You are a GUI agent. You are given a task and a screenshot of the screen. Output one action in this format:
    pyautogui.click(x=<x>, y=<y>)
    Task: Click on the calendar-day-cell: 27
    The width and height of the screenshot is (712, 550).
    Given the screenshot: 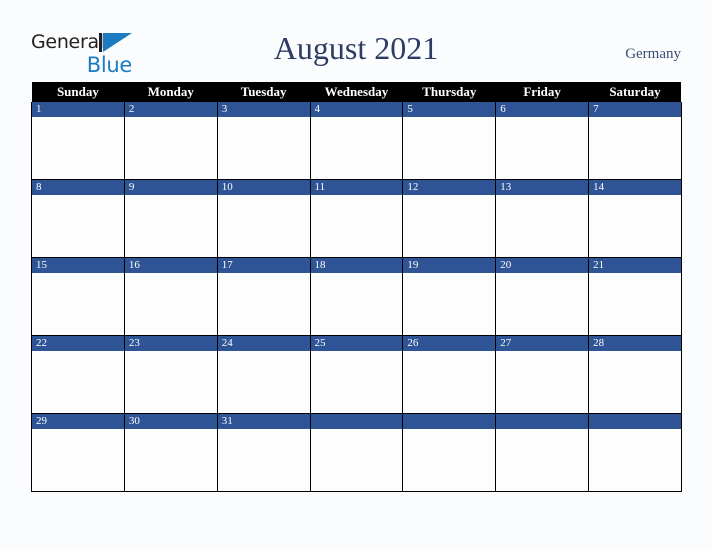 What is the action you would take?
    pyautogui.click(x=542, y=374)
    